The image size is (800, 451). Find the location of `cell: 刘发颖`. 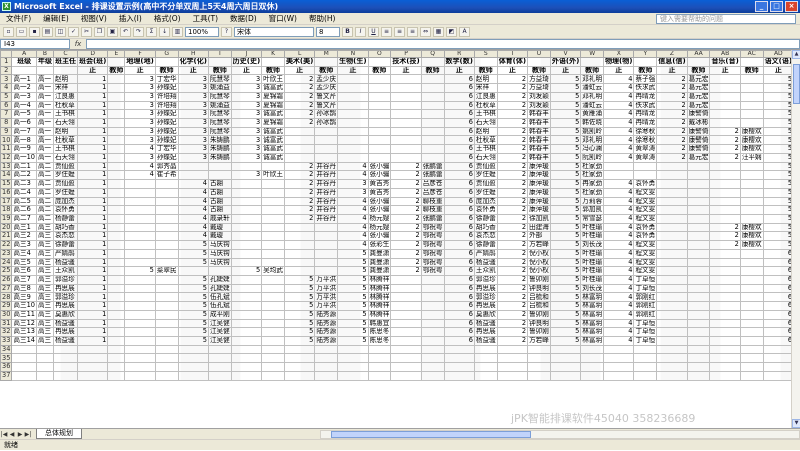

cell: 刘发颖 is located at coordinates (539, 96).